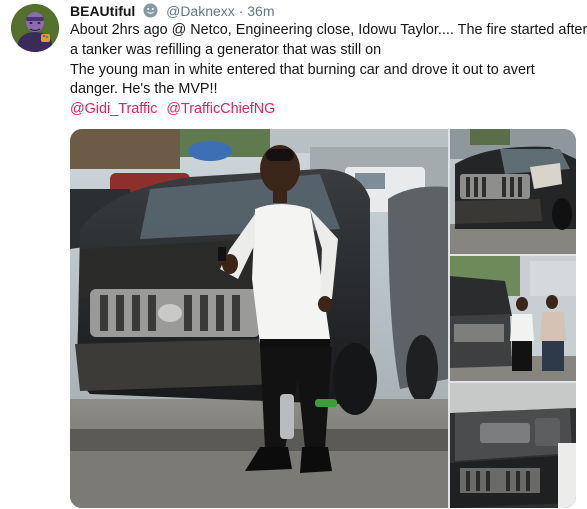  What do you see at coordinates (220, 109) in the screenshot?
I see `mention-link: @TrafficChiefNG` at bounding box center [220, 109].